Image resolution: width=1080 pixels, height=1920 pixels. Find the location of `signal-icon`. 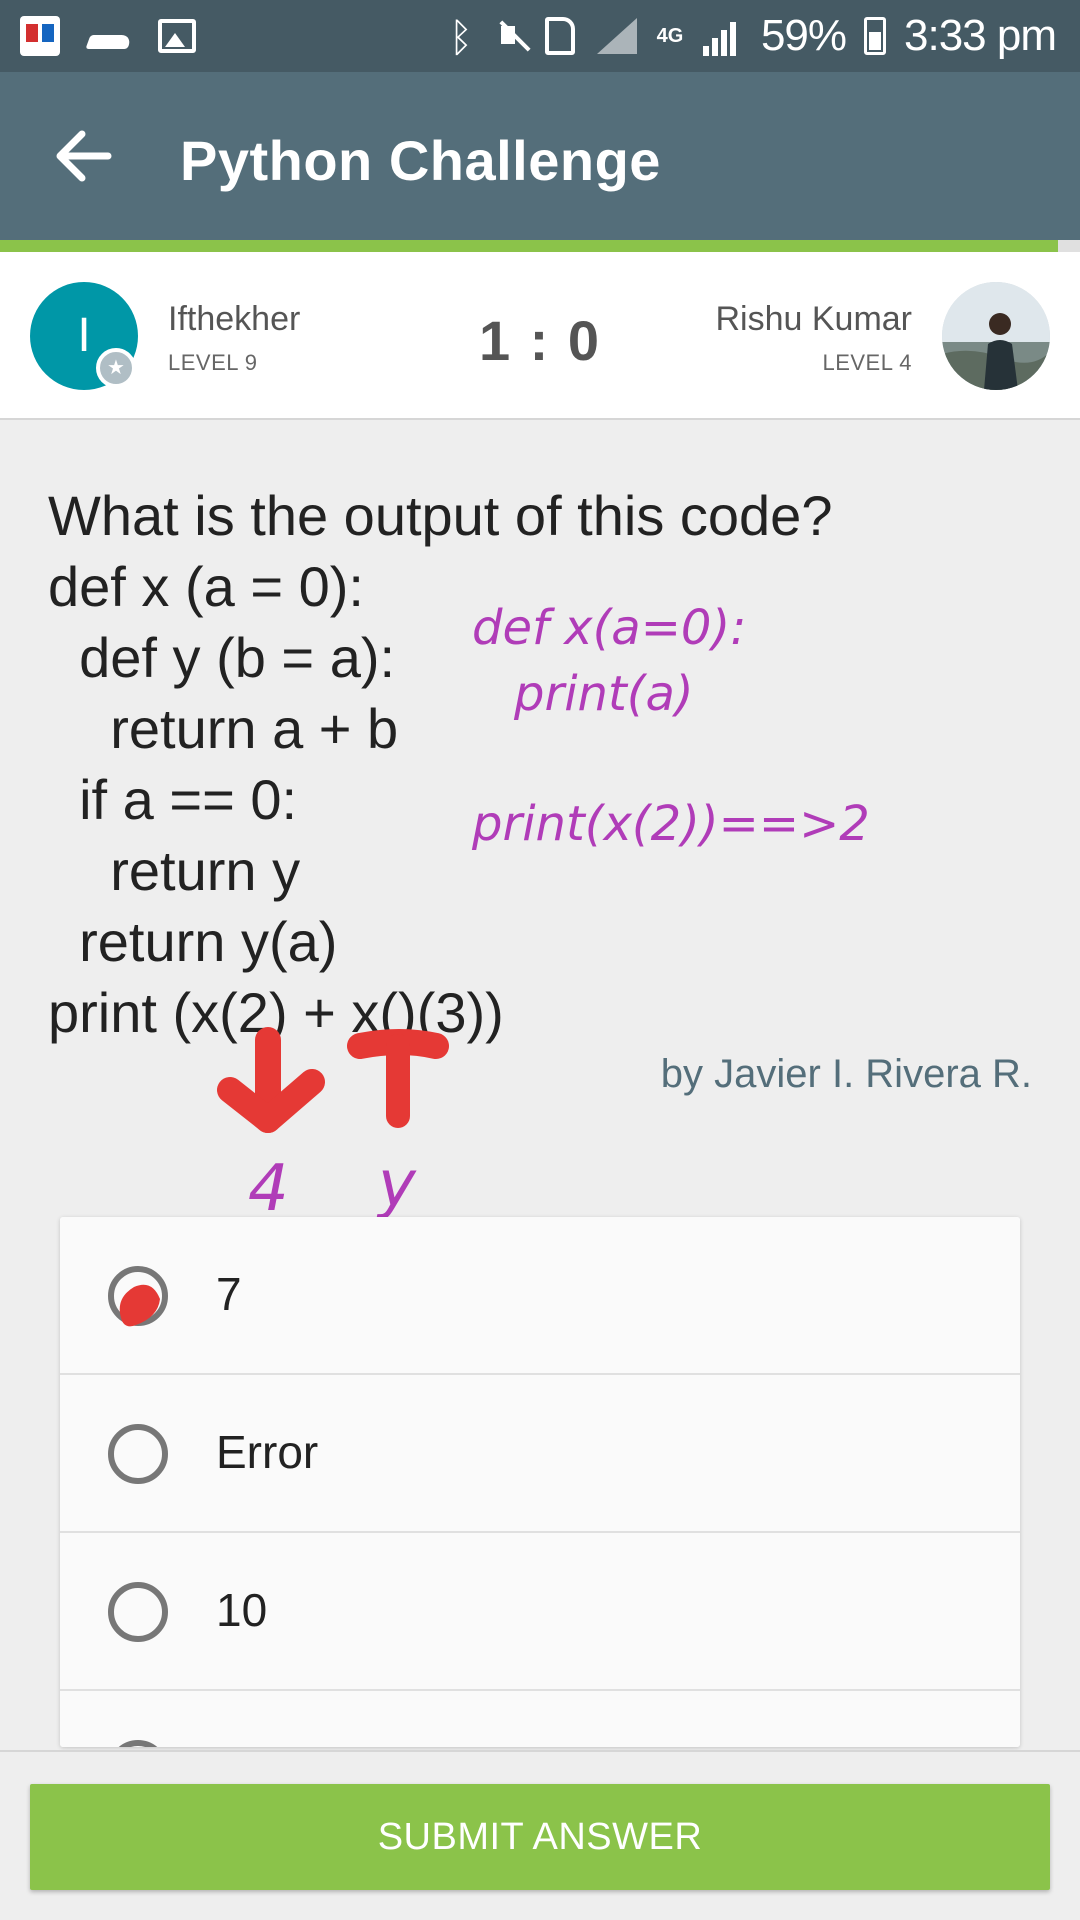

signal-icon is located at coordinates (615, 36).